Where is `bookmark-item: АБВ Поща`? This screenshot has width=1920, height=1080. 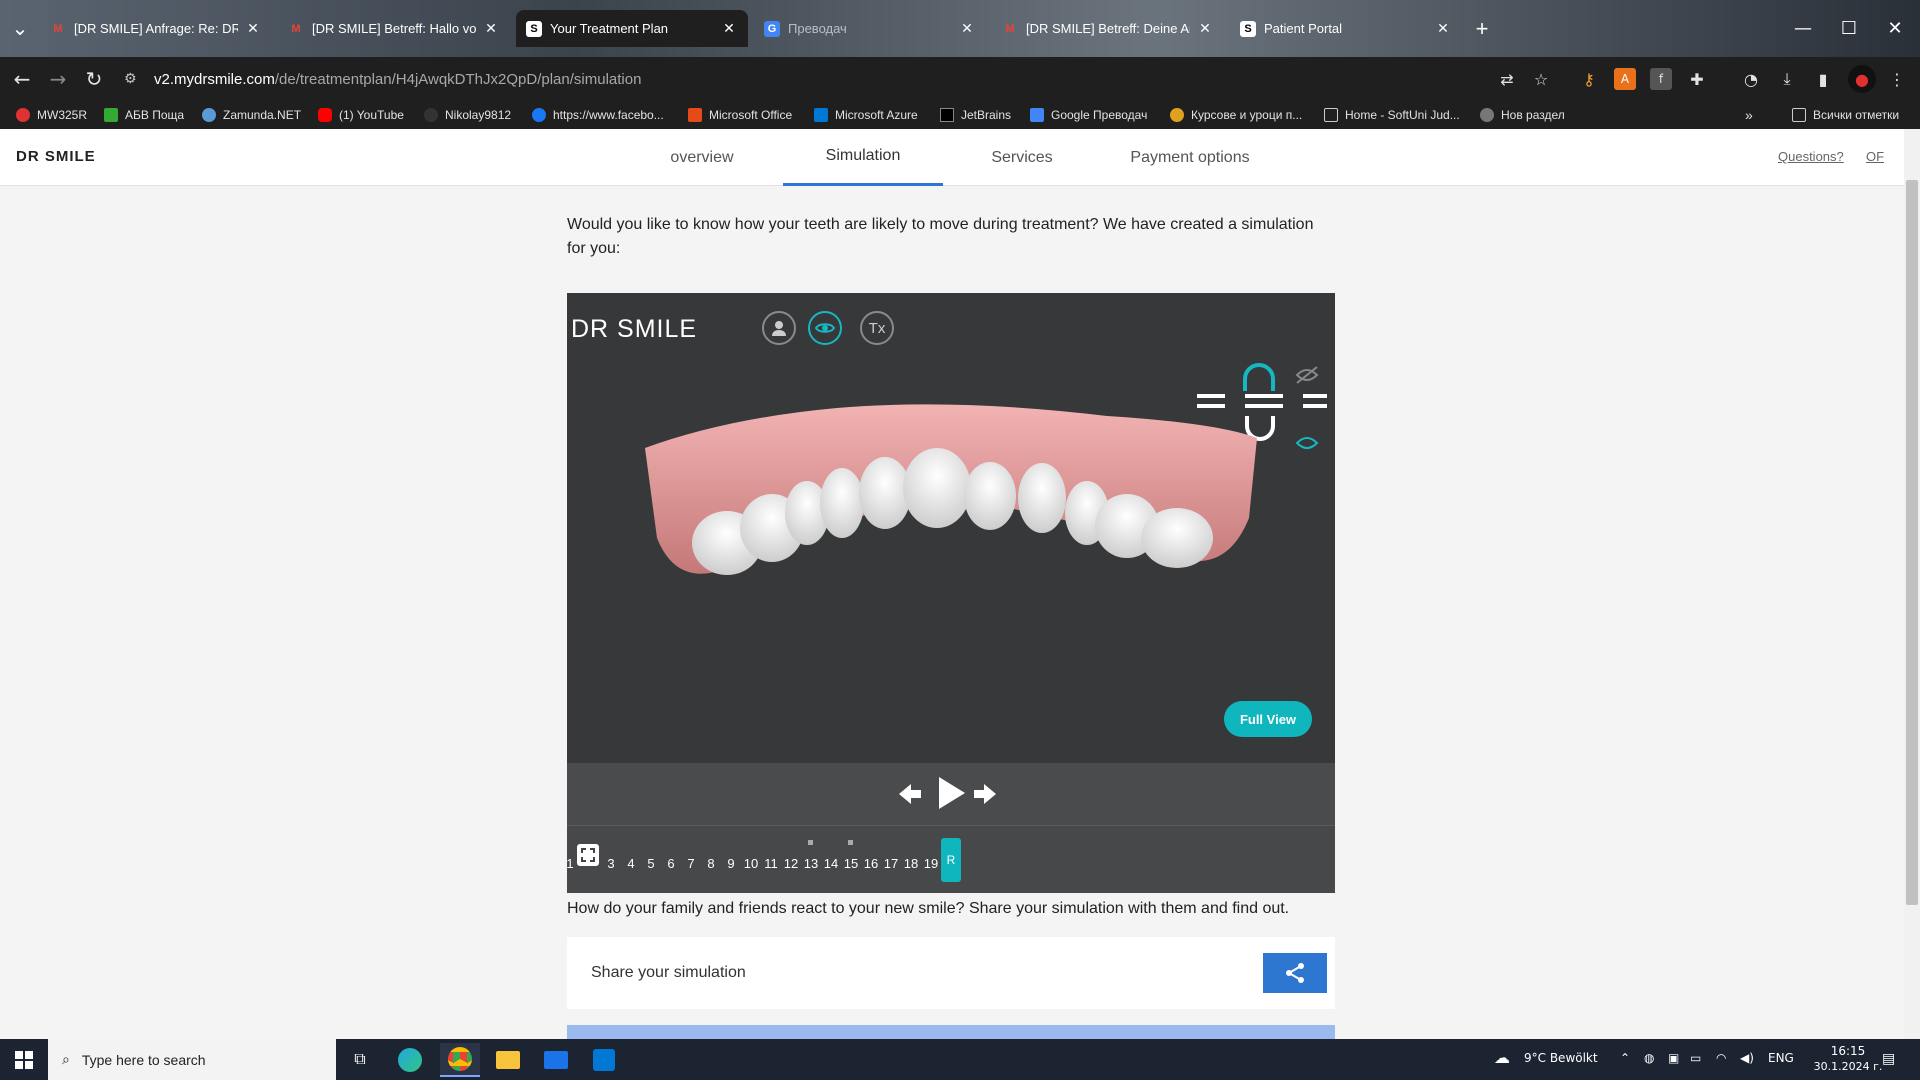
bookmark-item: АБВ Поща is located at coordinates (144, 115).